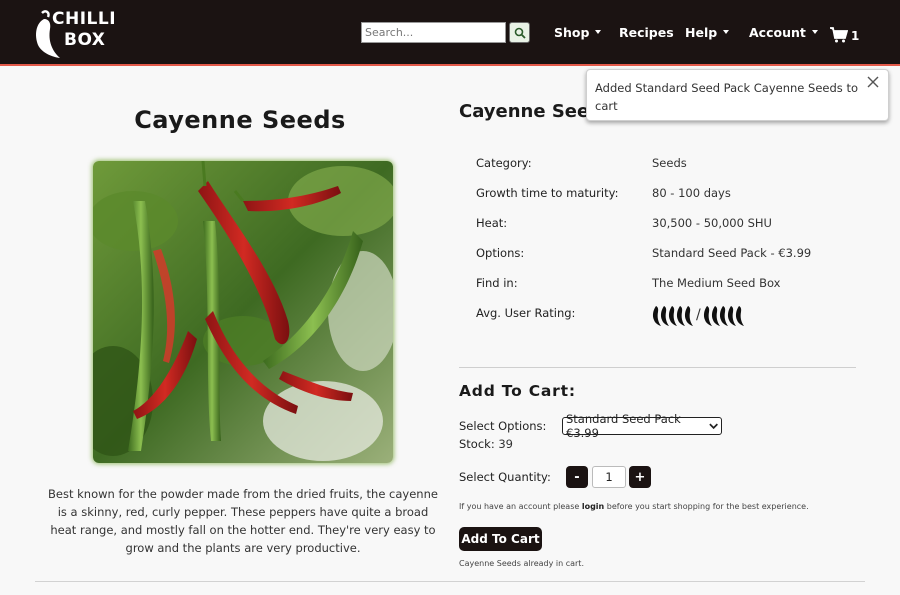  I want to click on chilli-rating-icons, so click(672, 316).